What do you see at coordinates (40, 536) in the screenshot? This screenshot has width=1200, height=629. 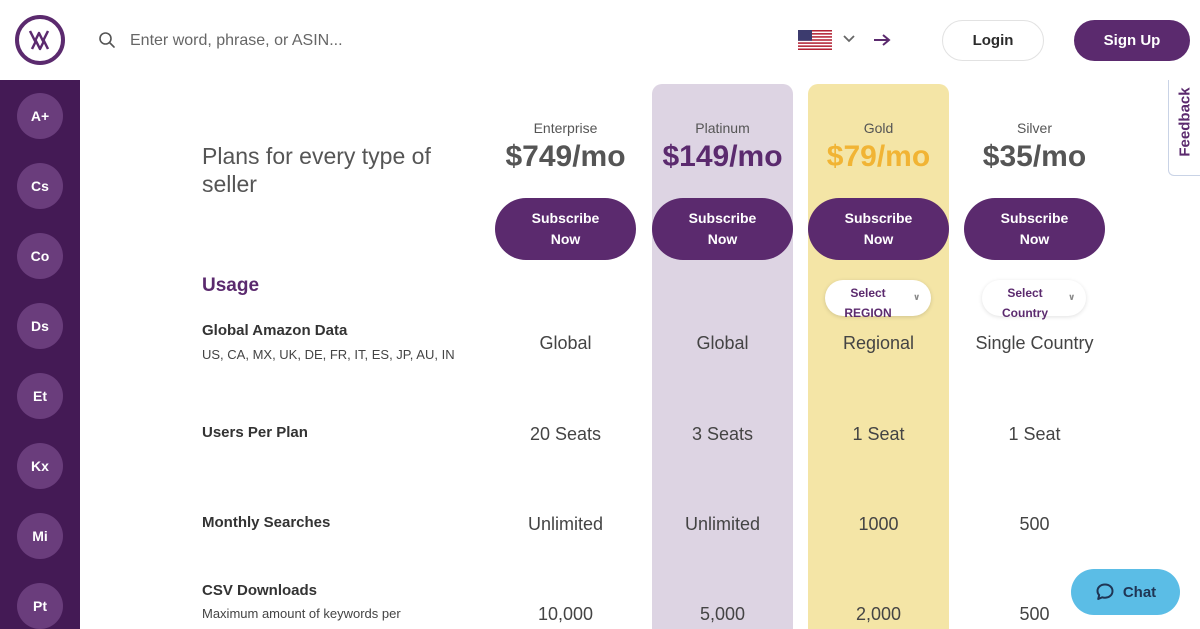 I see `sidebar-item-mi: Mi` at bounding box center [40, 536].